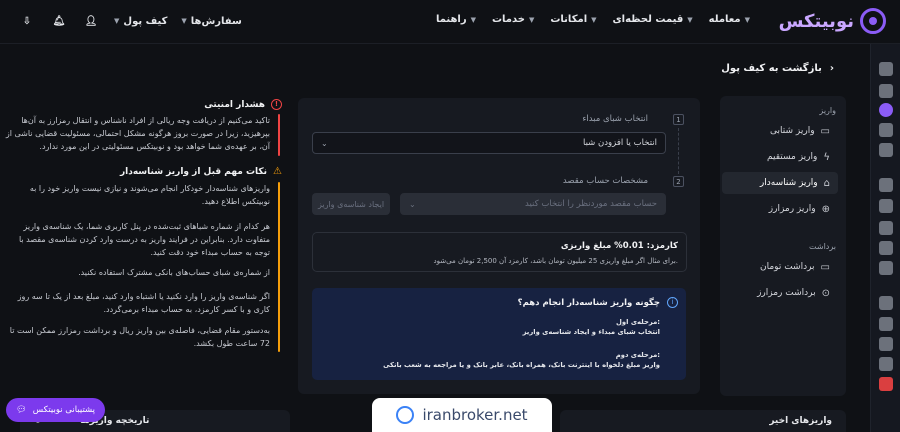 The width and height of the screenshot is (900, 432). I want to click on how-step1-text: انتخاب شبای مبداء و ایجاد شناسه‌ی واریز, so click(591, 332).